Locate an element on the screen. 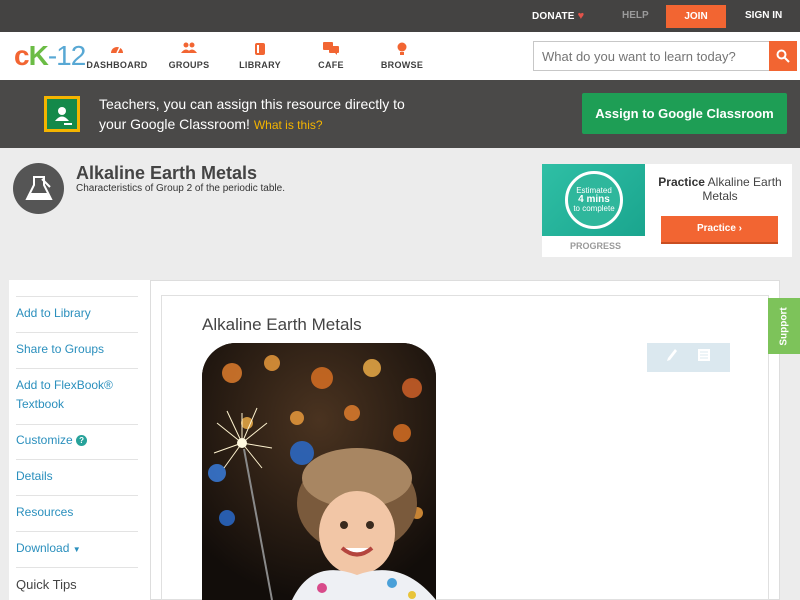 This screenshot has width=800, height=600. cafe-icon is located at coordinates (331, 49).